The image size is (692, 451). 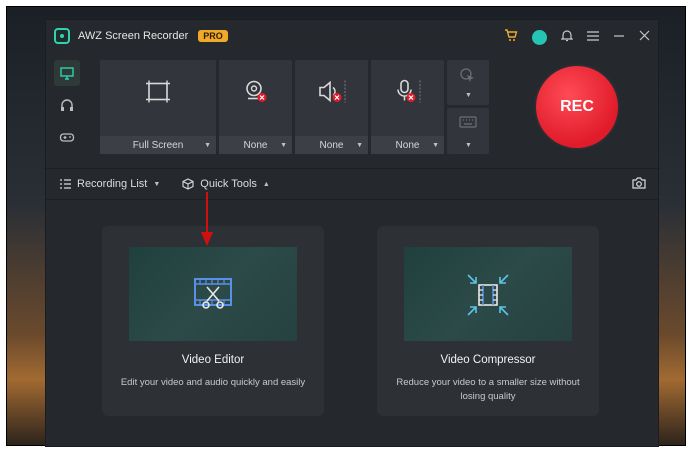 I want to click on video-compressor-icon, so click(x=488, y=297).